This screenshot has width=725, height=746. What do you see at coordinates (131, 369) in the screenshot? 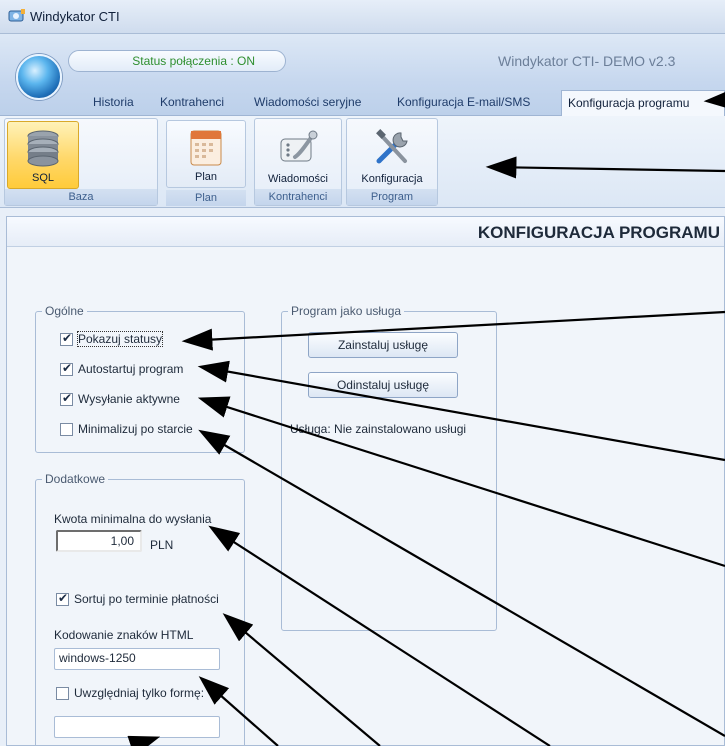
I see `checkbox-label: Autostartuj program` at bounding box center [131, 369].